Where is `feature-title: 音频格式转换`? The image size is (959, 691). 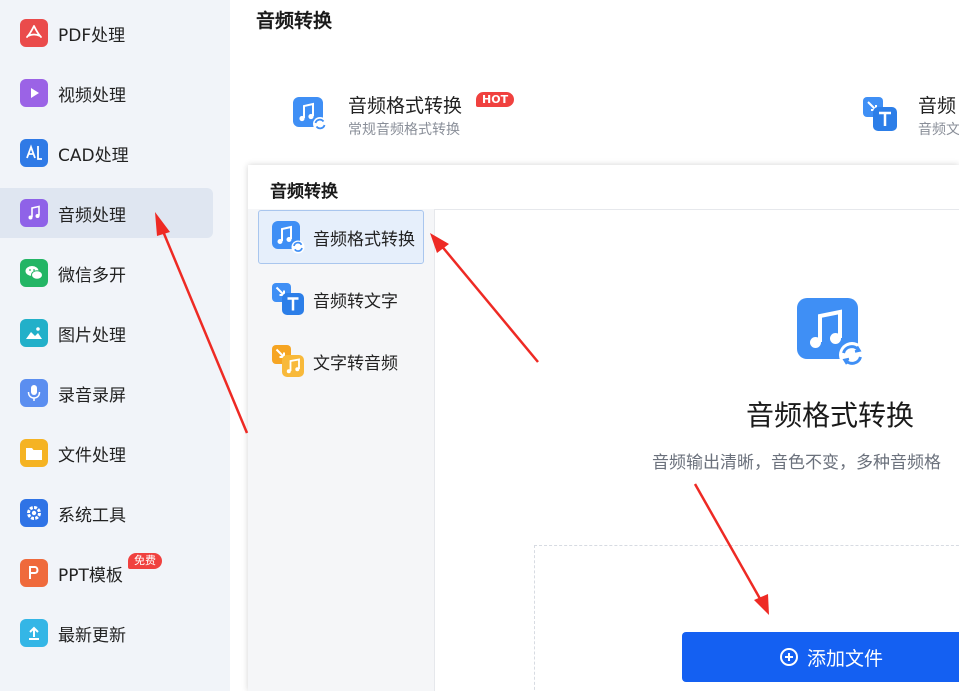 feature-title: 音频格式转换 is located at coordinates (405, 106).